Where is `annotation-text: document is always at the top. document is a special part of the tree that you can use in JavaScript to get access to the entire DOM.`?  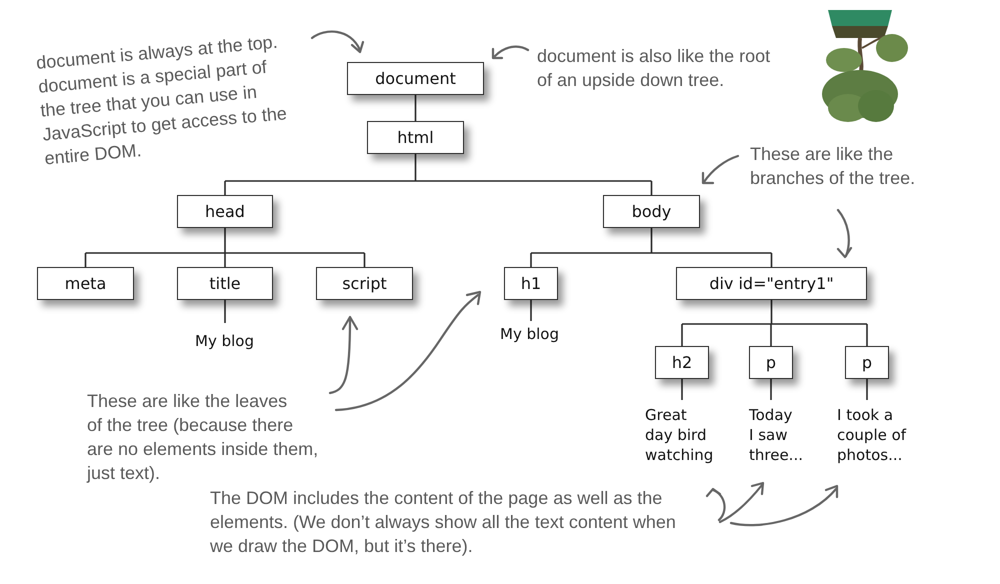
annotation-text: document is always at the top. document is a special part of the tree that you can use in JavaScript to get access to the entire DOM. is located at coordinates (162, 100).